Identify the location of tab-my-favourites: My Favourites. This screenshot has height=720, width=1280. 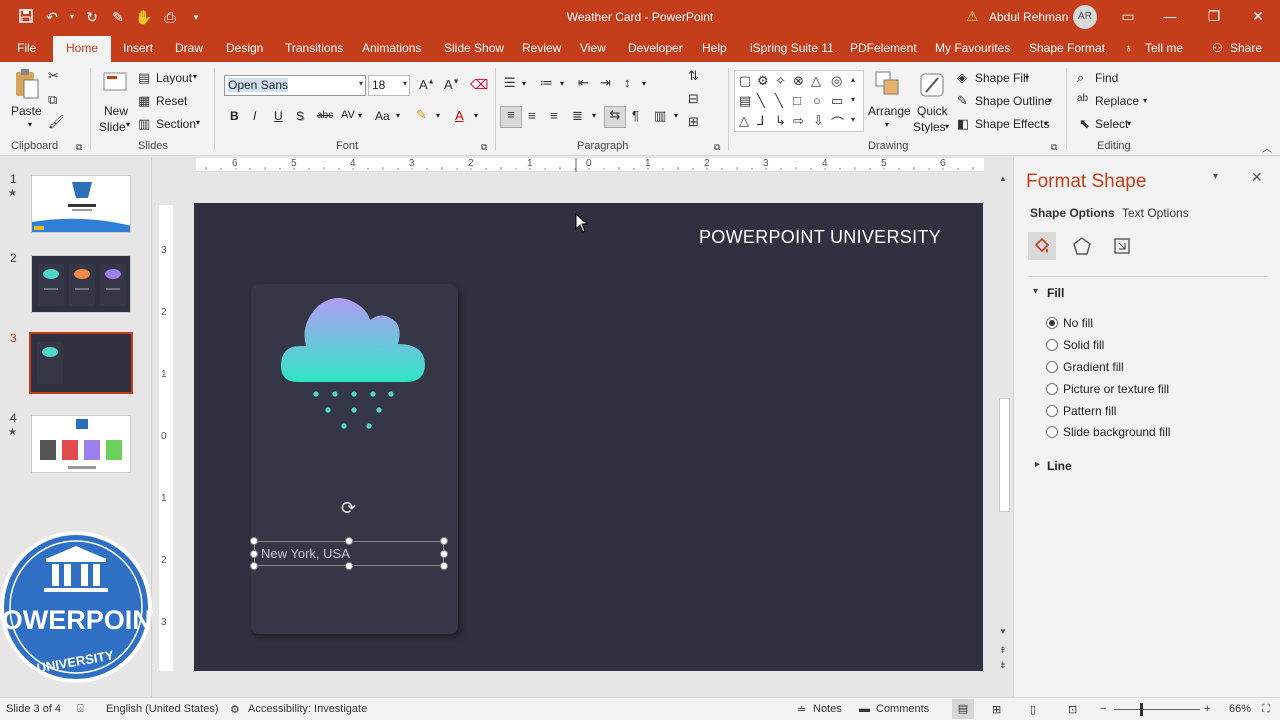
(972, 48).